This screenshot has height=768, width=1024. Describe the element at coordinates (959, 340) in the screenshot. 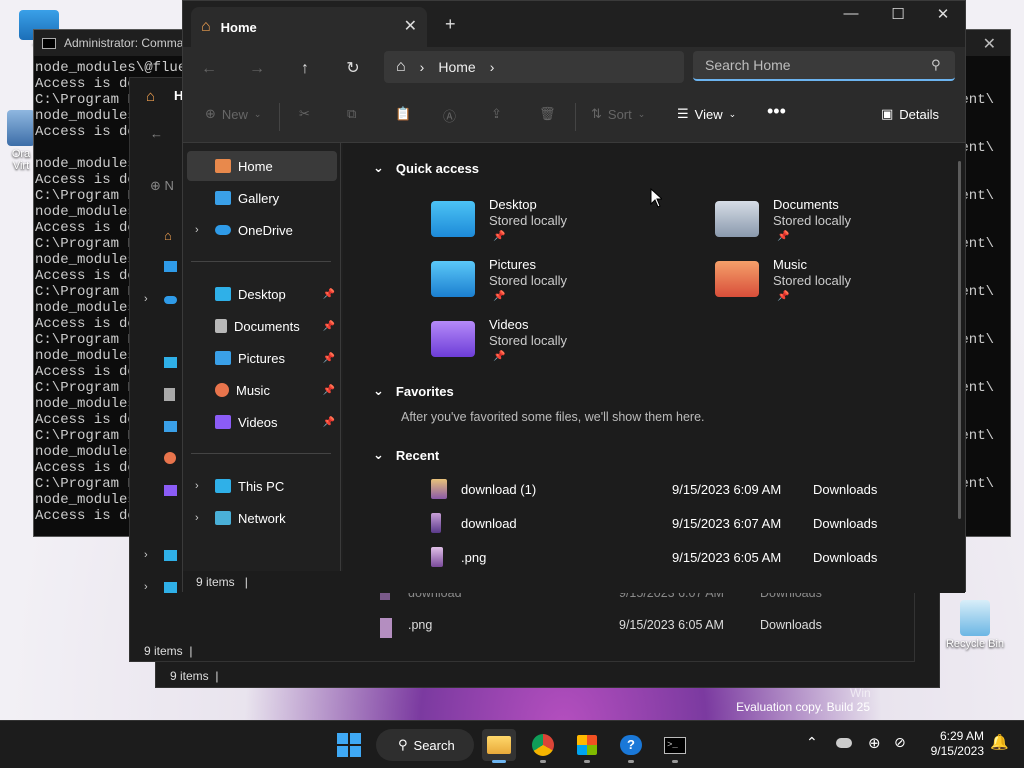

I see `scrollbar` at that location.